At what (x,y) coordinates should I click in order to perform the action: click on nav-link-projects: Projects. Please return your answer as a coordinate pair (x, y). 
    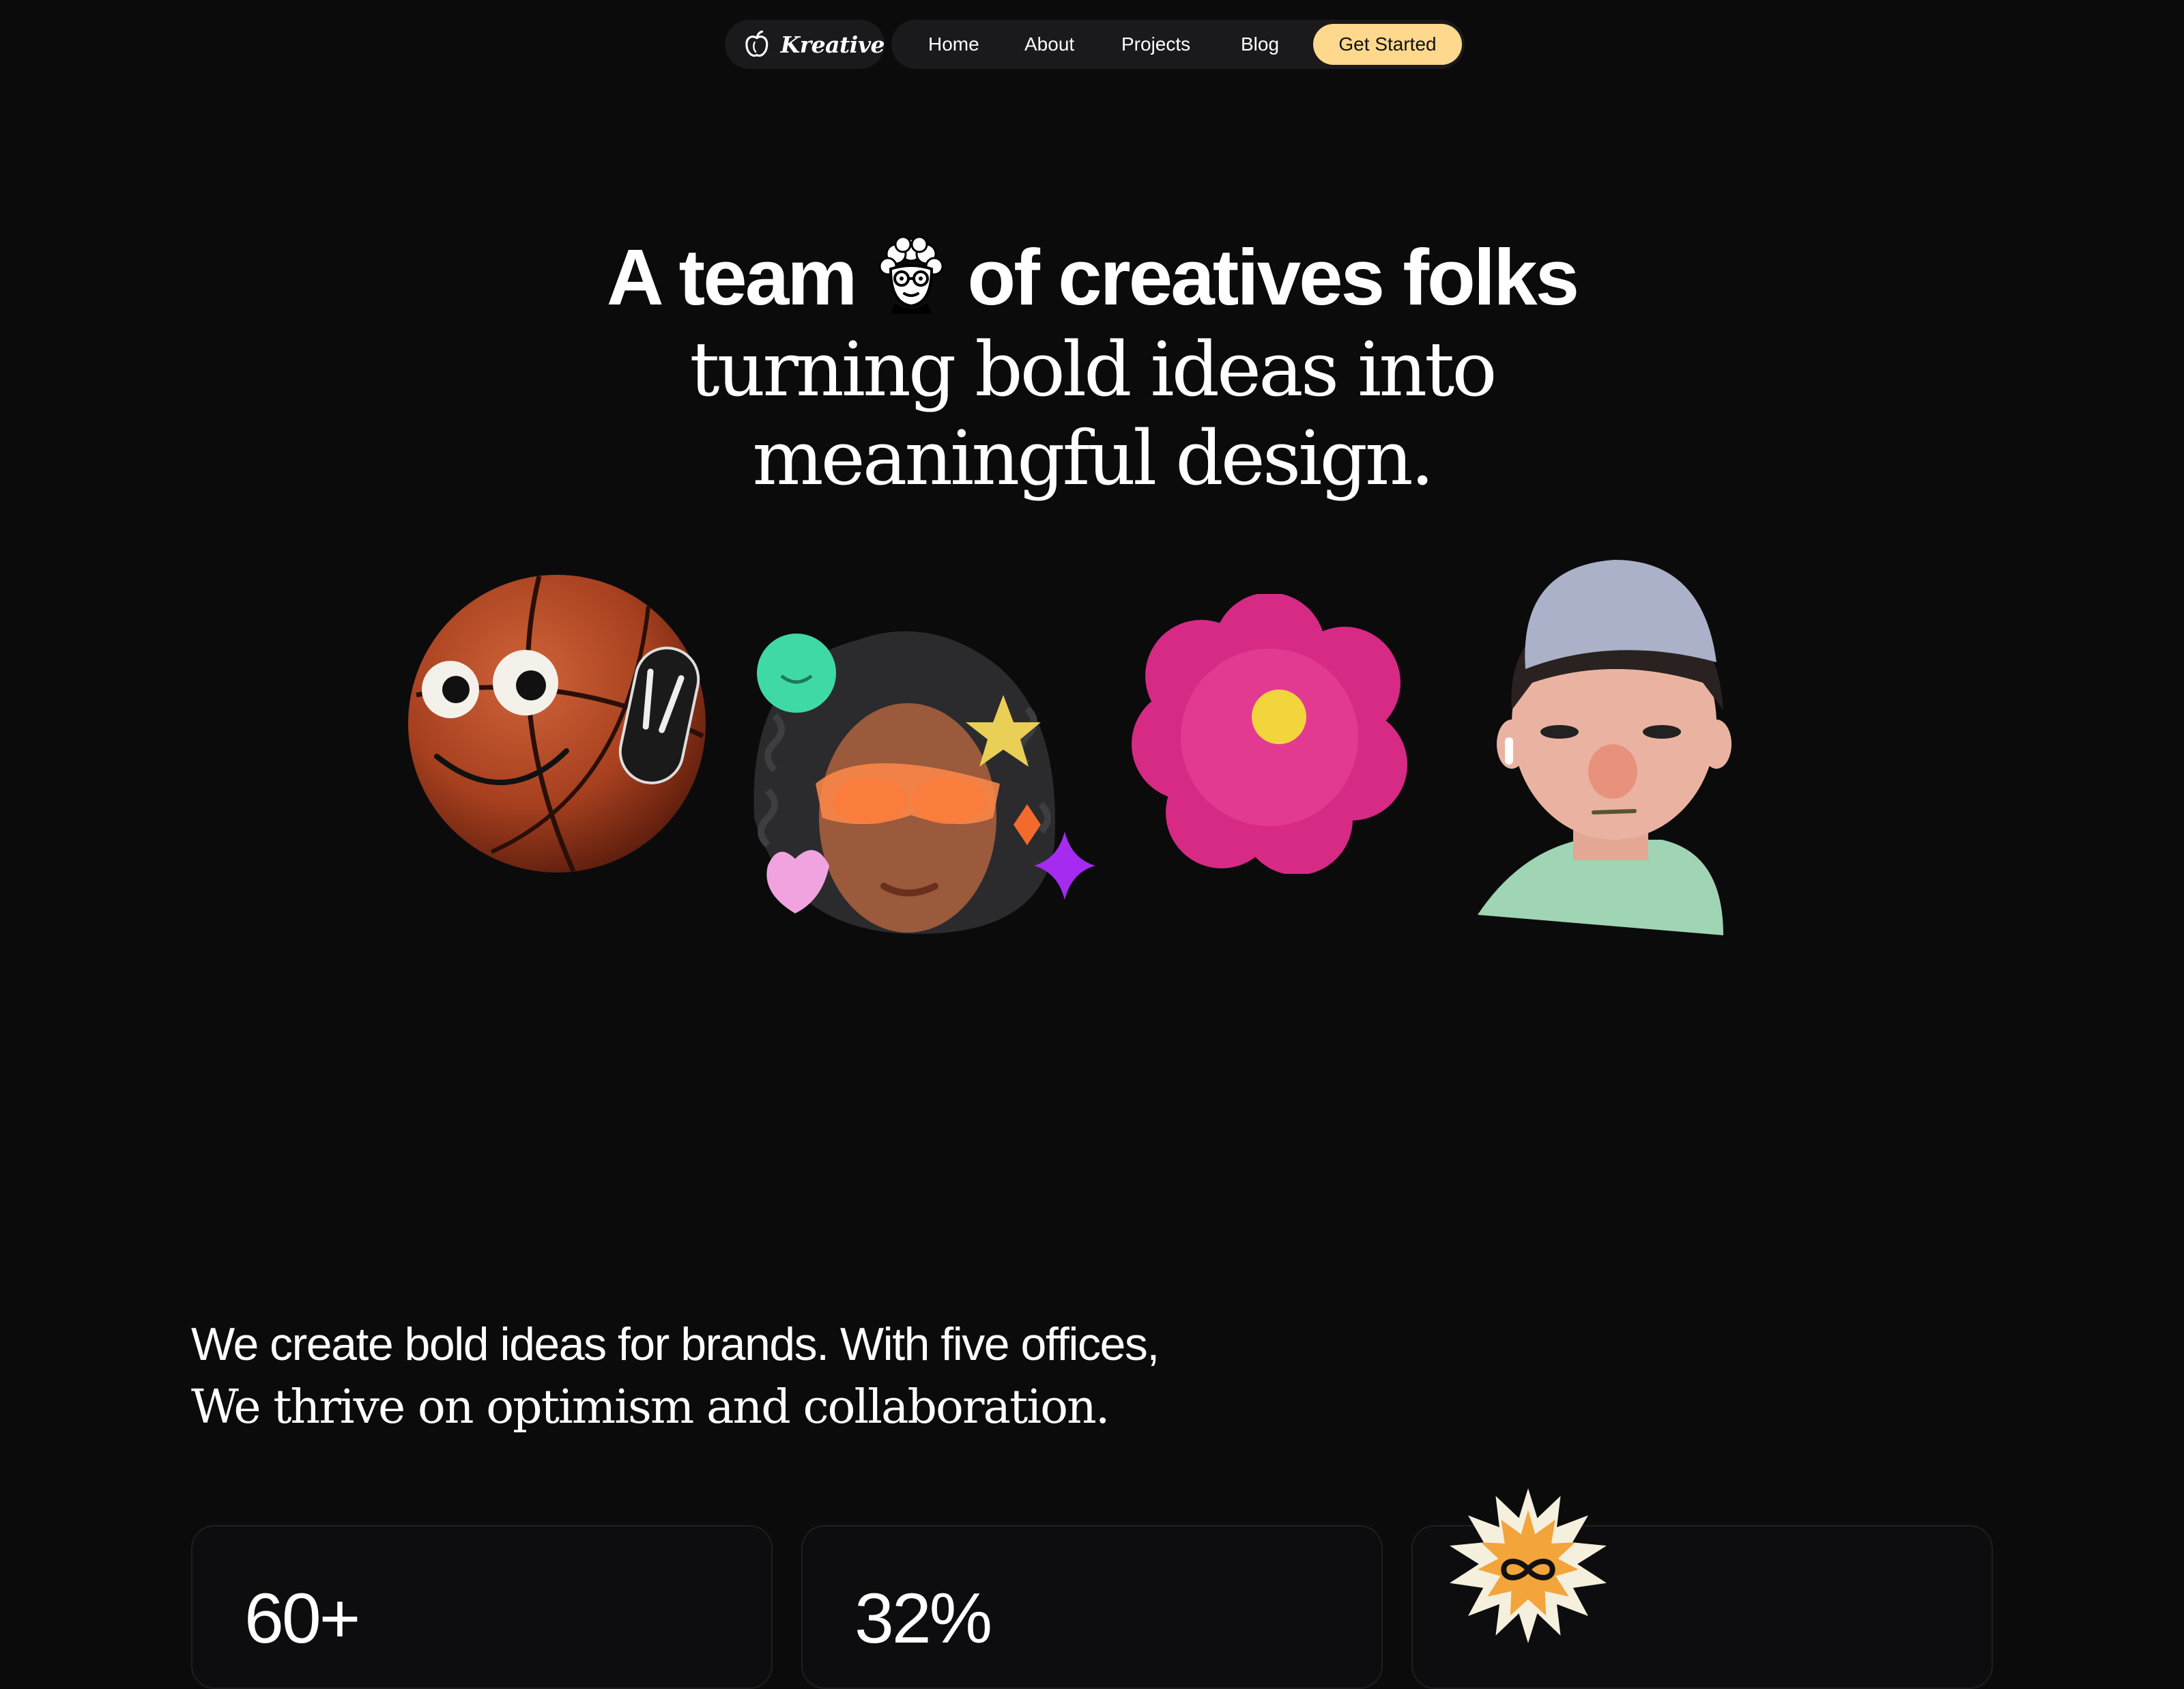
    Looking at the image, I should click on (1155, 44).